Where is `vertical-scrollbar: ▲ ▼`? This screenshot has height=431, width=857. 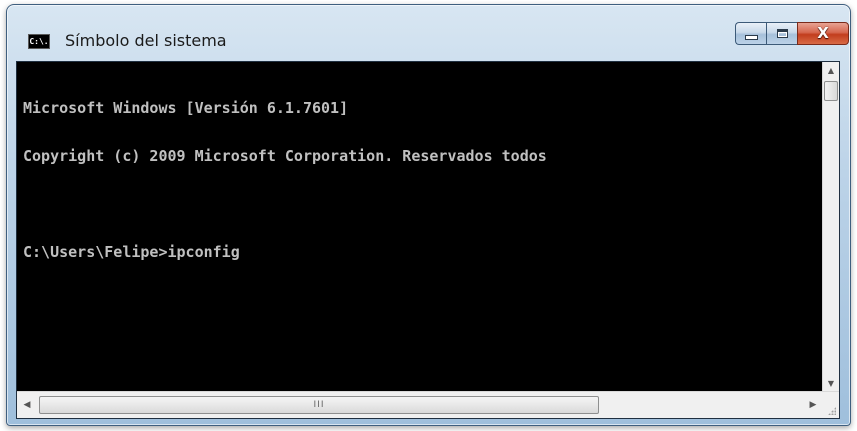 vertical-scrollbar: ▲ ▼ is located at coordinates (830, 227).